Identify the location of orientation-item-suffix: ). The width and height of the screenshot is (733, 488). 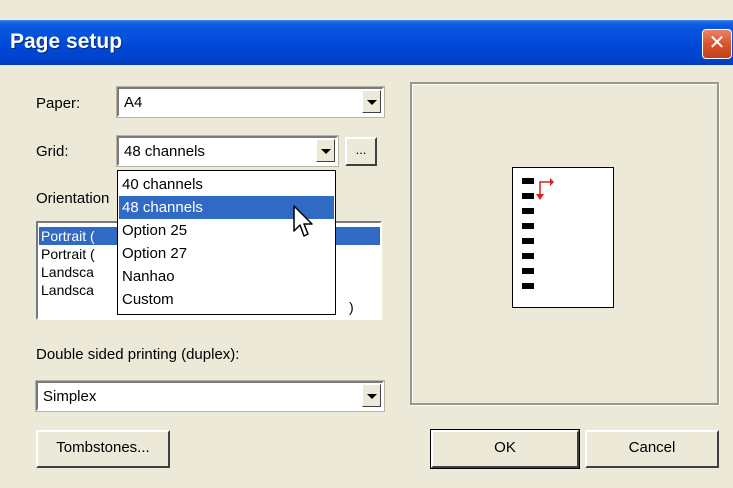
(351, 307).